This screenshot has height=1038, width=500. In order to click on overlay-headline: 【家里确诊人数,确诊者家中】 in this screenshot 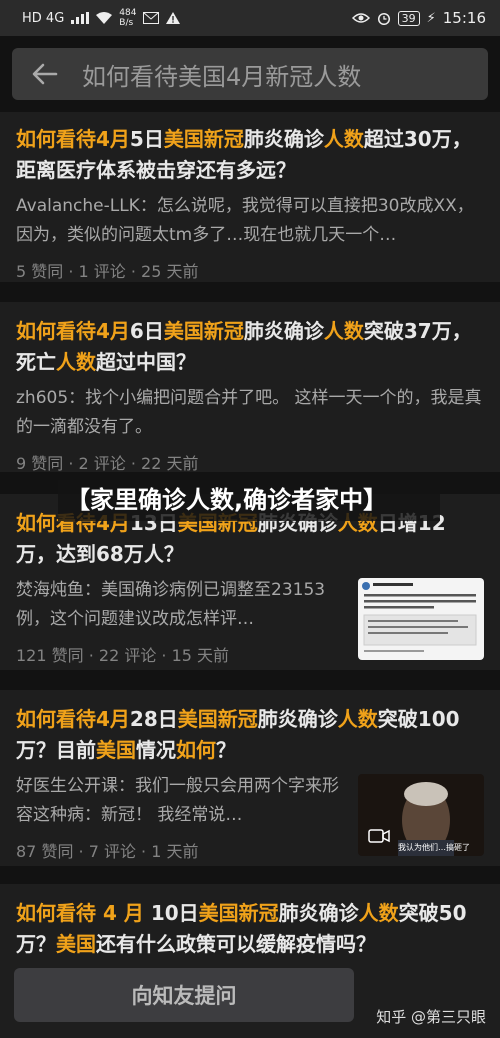, I will do `click(249, 500)`.